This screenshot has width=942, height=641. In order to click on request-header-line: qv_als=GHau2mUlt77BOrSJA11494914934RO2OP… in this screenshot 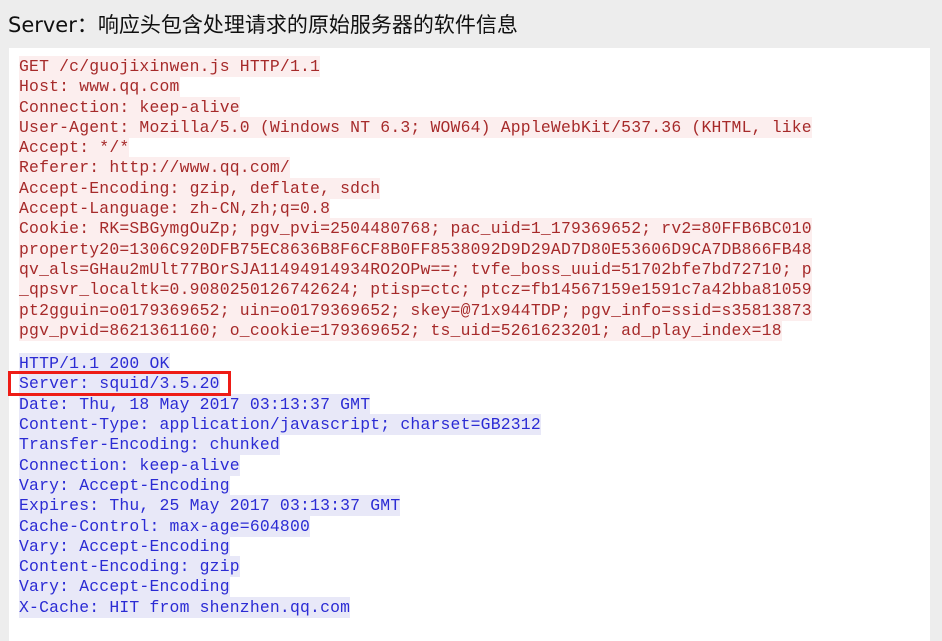, I will do `click(469, 269)`.